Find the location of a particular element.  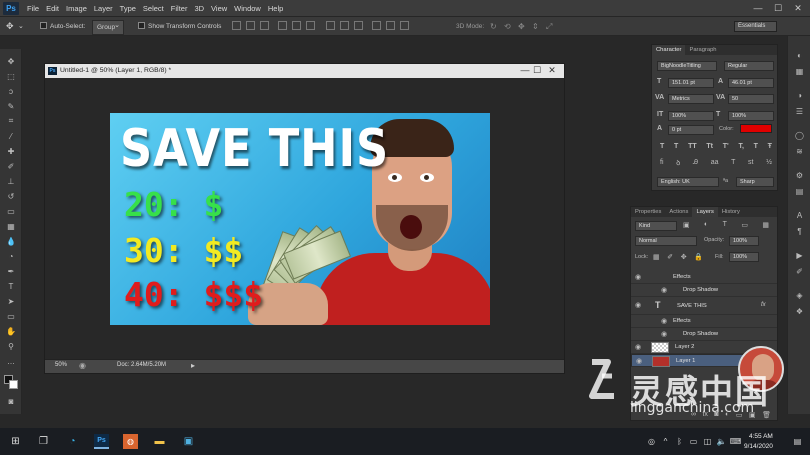

marquee-tool-icon: ⬚ is located at coordinates (11, 76).